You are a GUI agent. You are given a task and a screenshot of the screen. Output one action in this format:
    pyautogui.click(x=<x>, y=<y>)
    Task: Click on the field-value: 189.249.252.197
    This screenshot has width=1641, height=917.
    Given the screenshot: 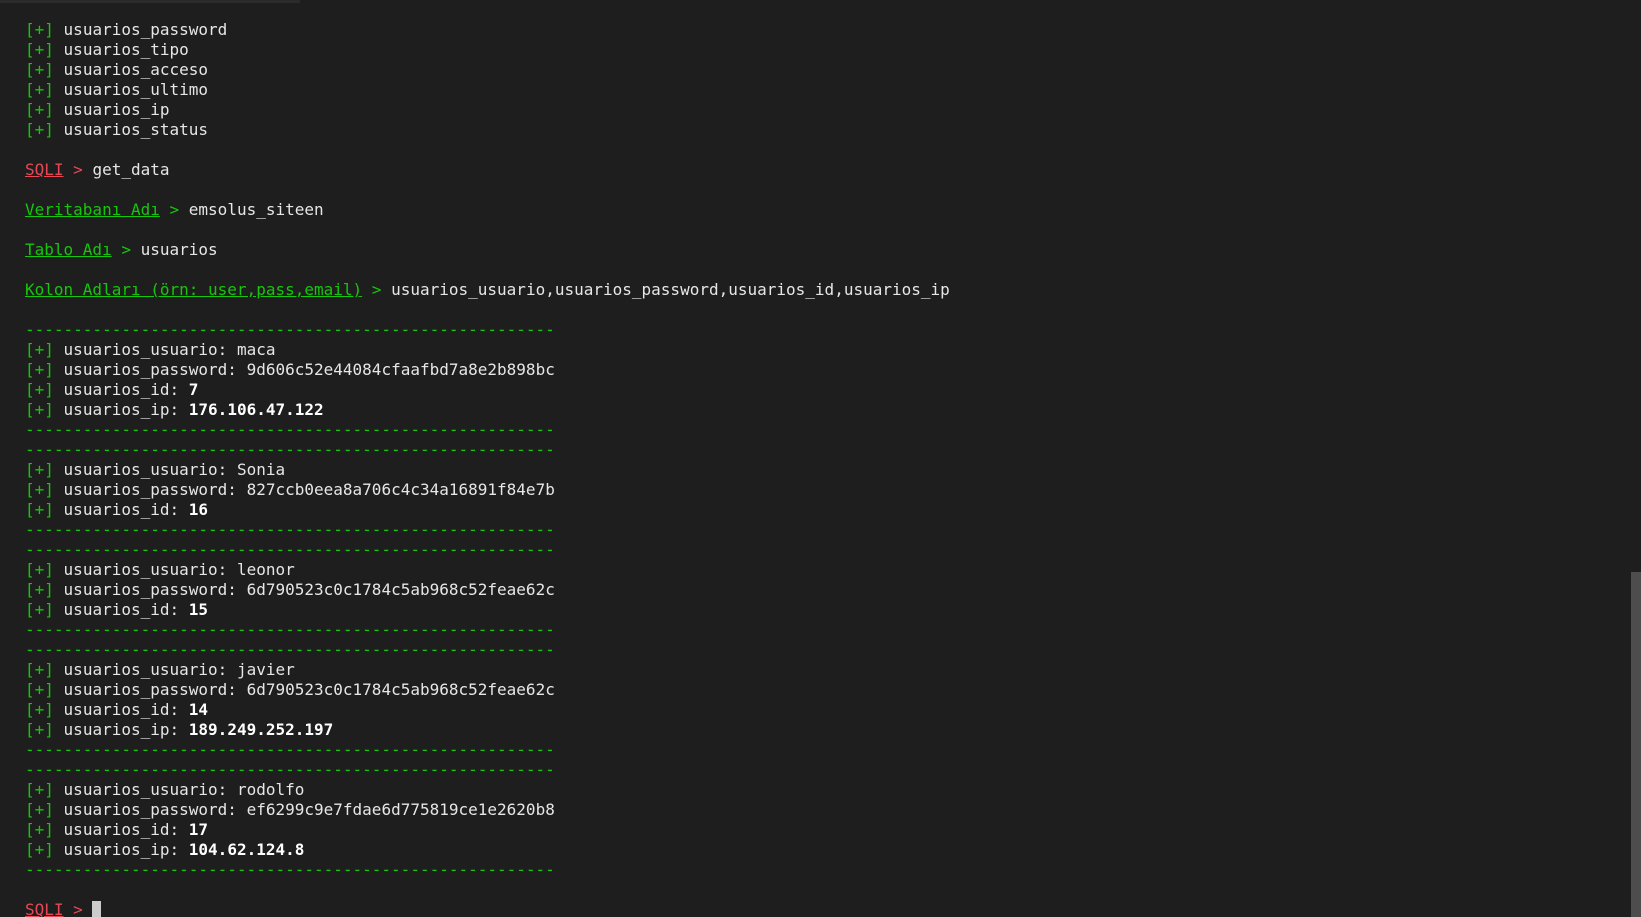 What is the action you would take?
    pyautogui.click(x=261, y=729)
    